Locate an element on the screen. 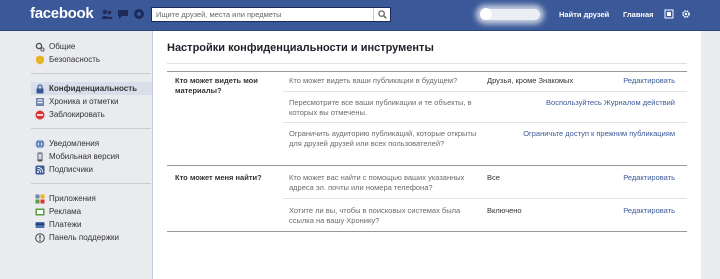 The image size is (720, 279). sidebar-item-label: Панель поддержки is located at coordinates (84, 237).